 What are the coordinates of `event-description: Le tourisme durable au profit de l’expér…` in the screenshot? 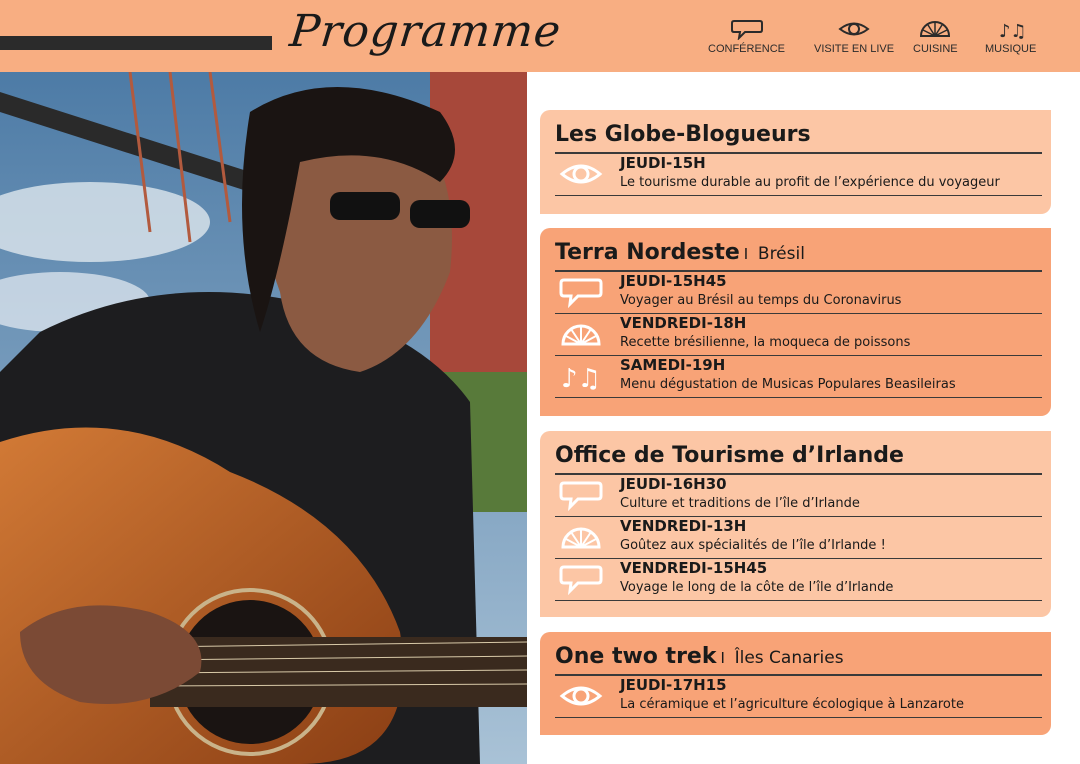 It's located at (810, 182).